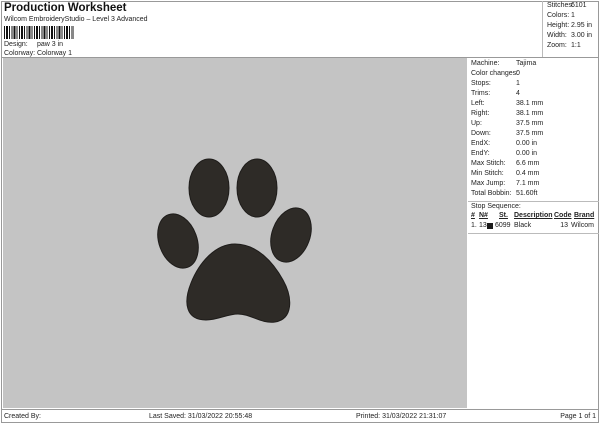  I want to click on detail-row: Trims: 4, so click(495, 93).